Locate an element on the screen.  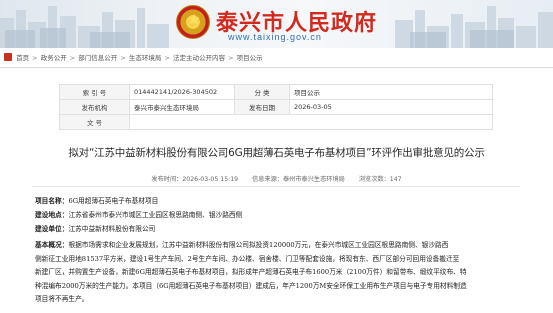
docno-value is located at coordinates (311, 122).